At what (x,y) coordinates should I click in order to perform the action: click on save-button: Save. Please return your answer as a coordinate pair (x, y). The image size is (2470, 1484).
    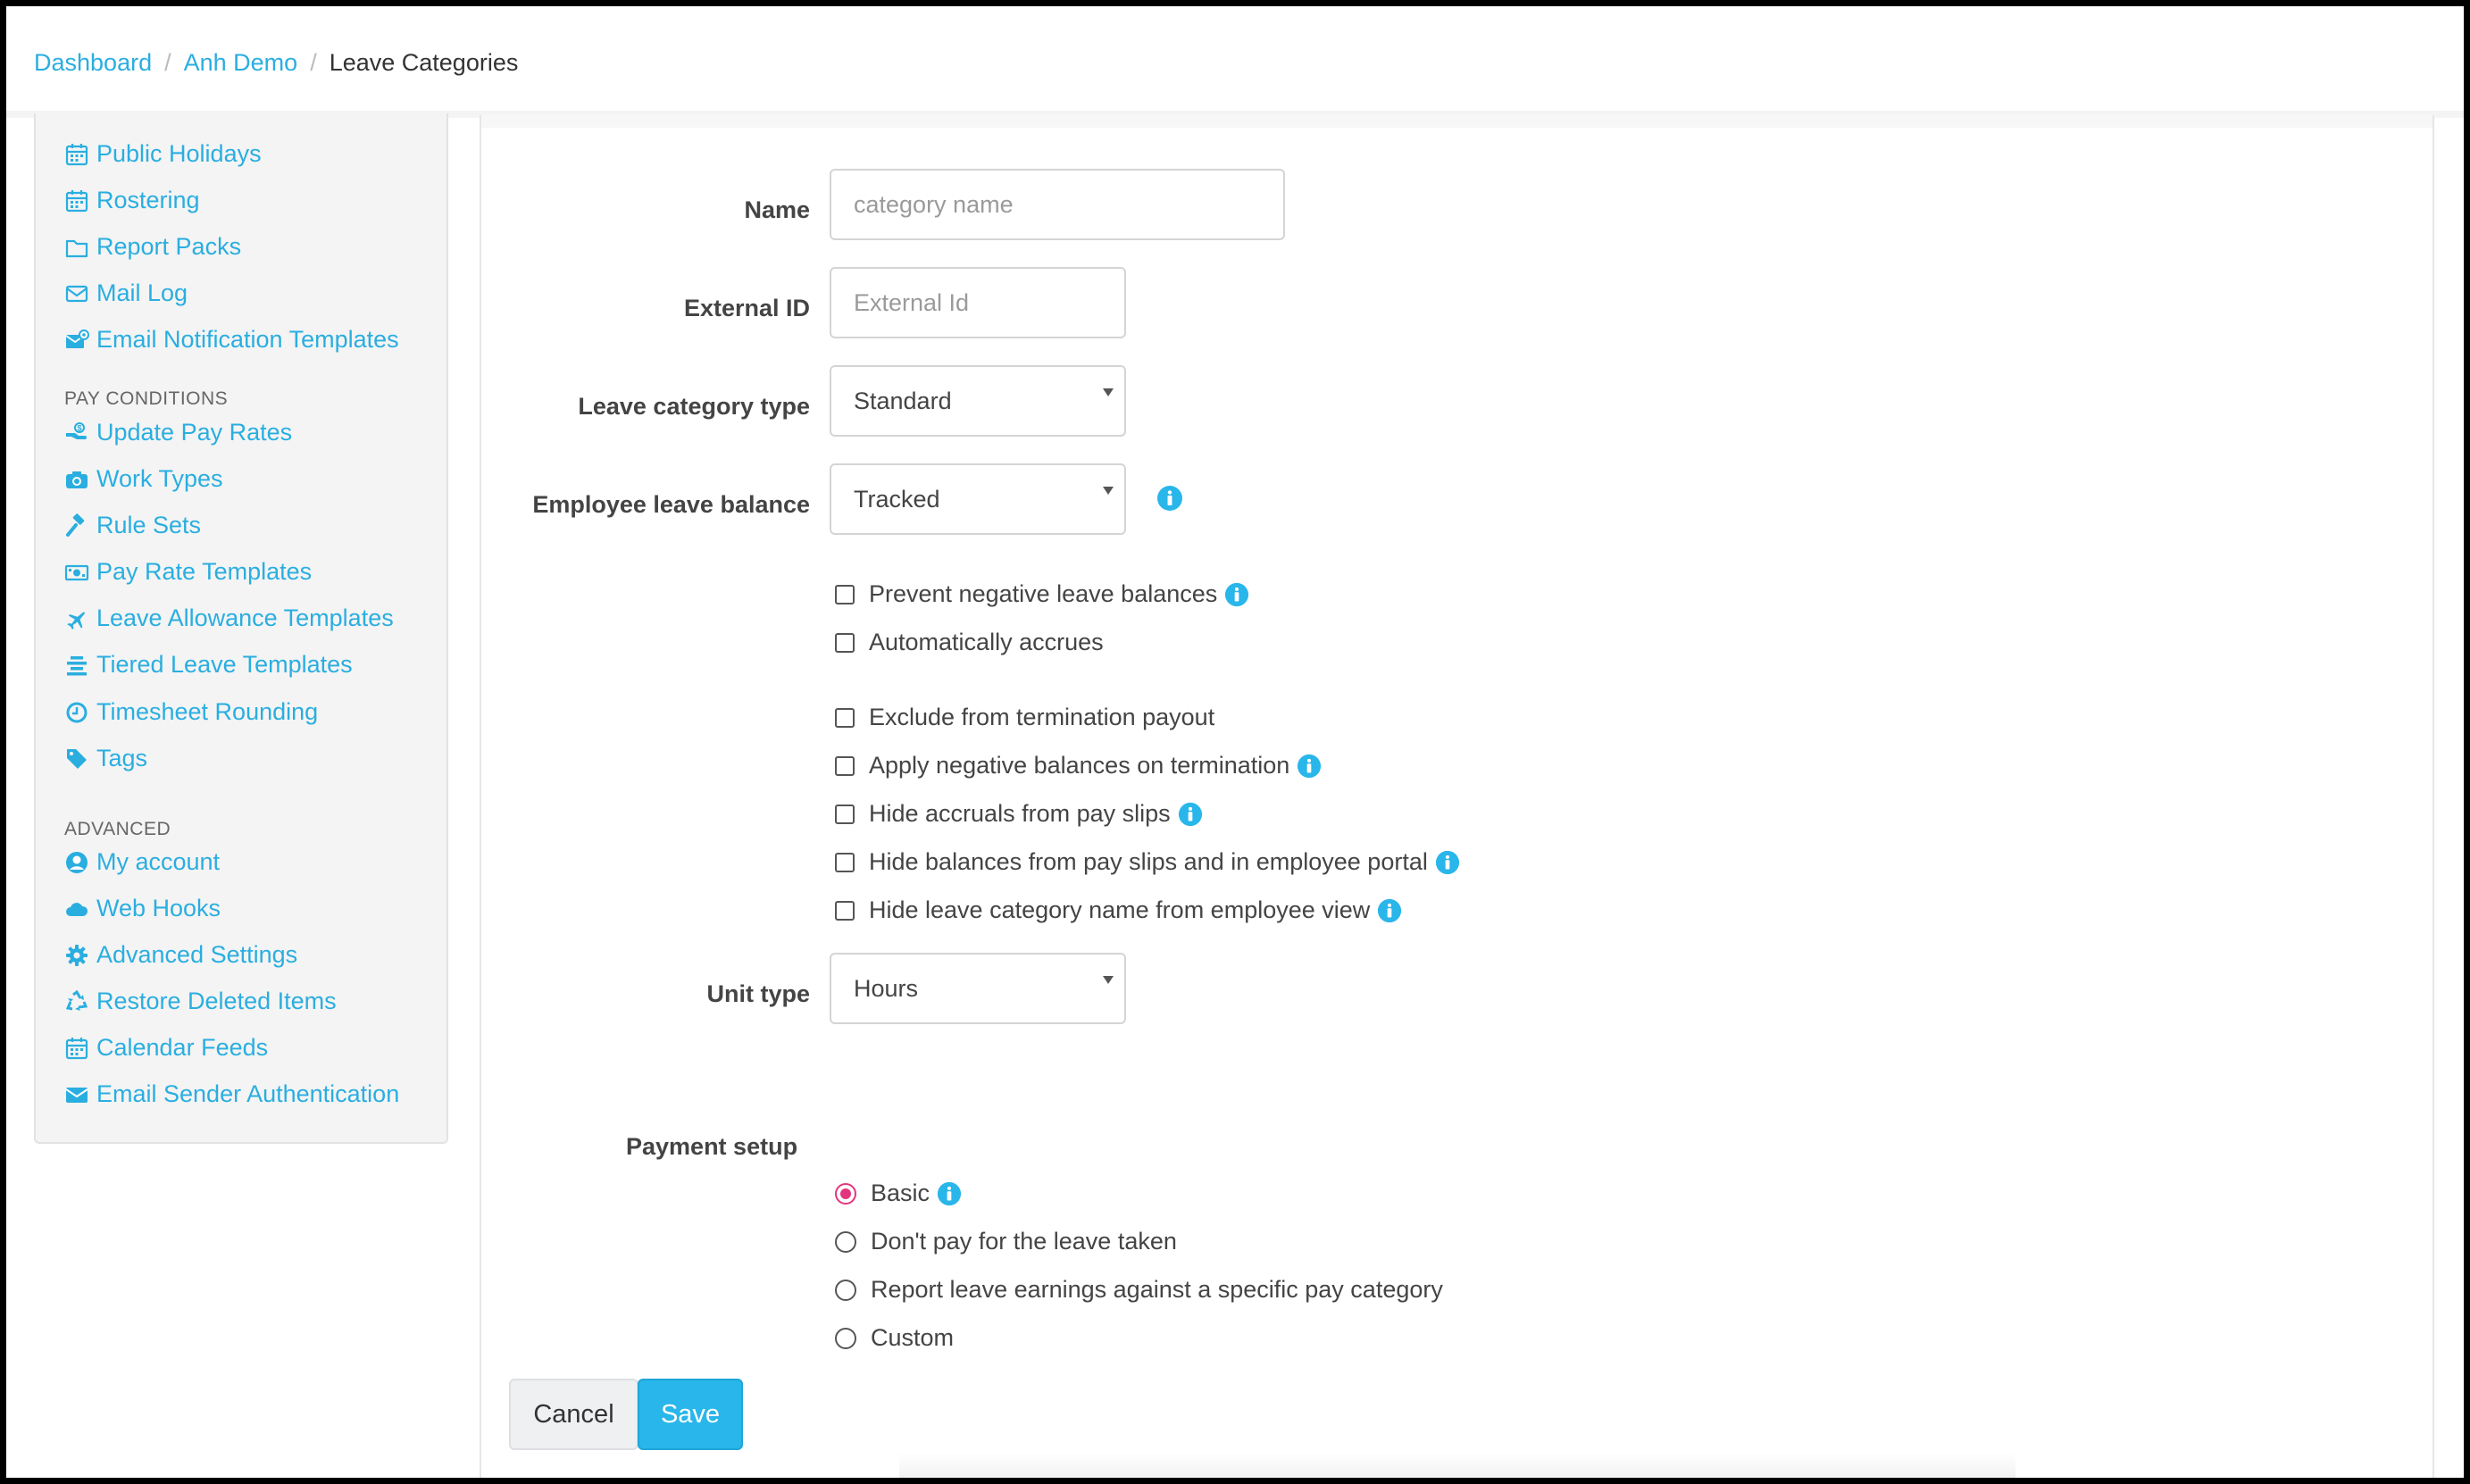
    Looking at the image, I should click on (690, 1414).